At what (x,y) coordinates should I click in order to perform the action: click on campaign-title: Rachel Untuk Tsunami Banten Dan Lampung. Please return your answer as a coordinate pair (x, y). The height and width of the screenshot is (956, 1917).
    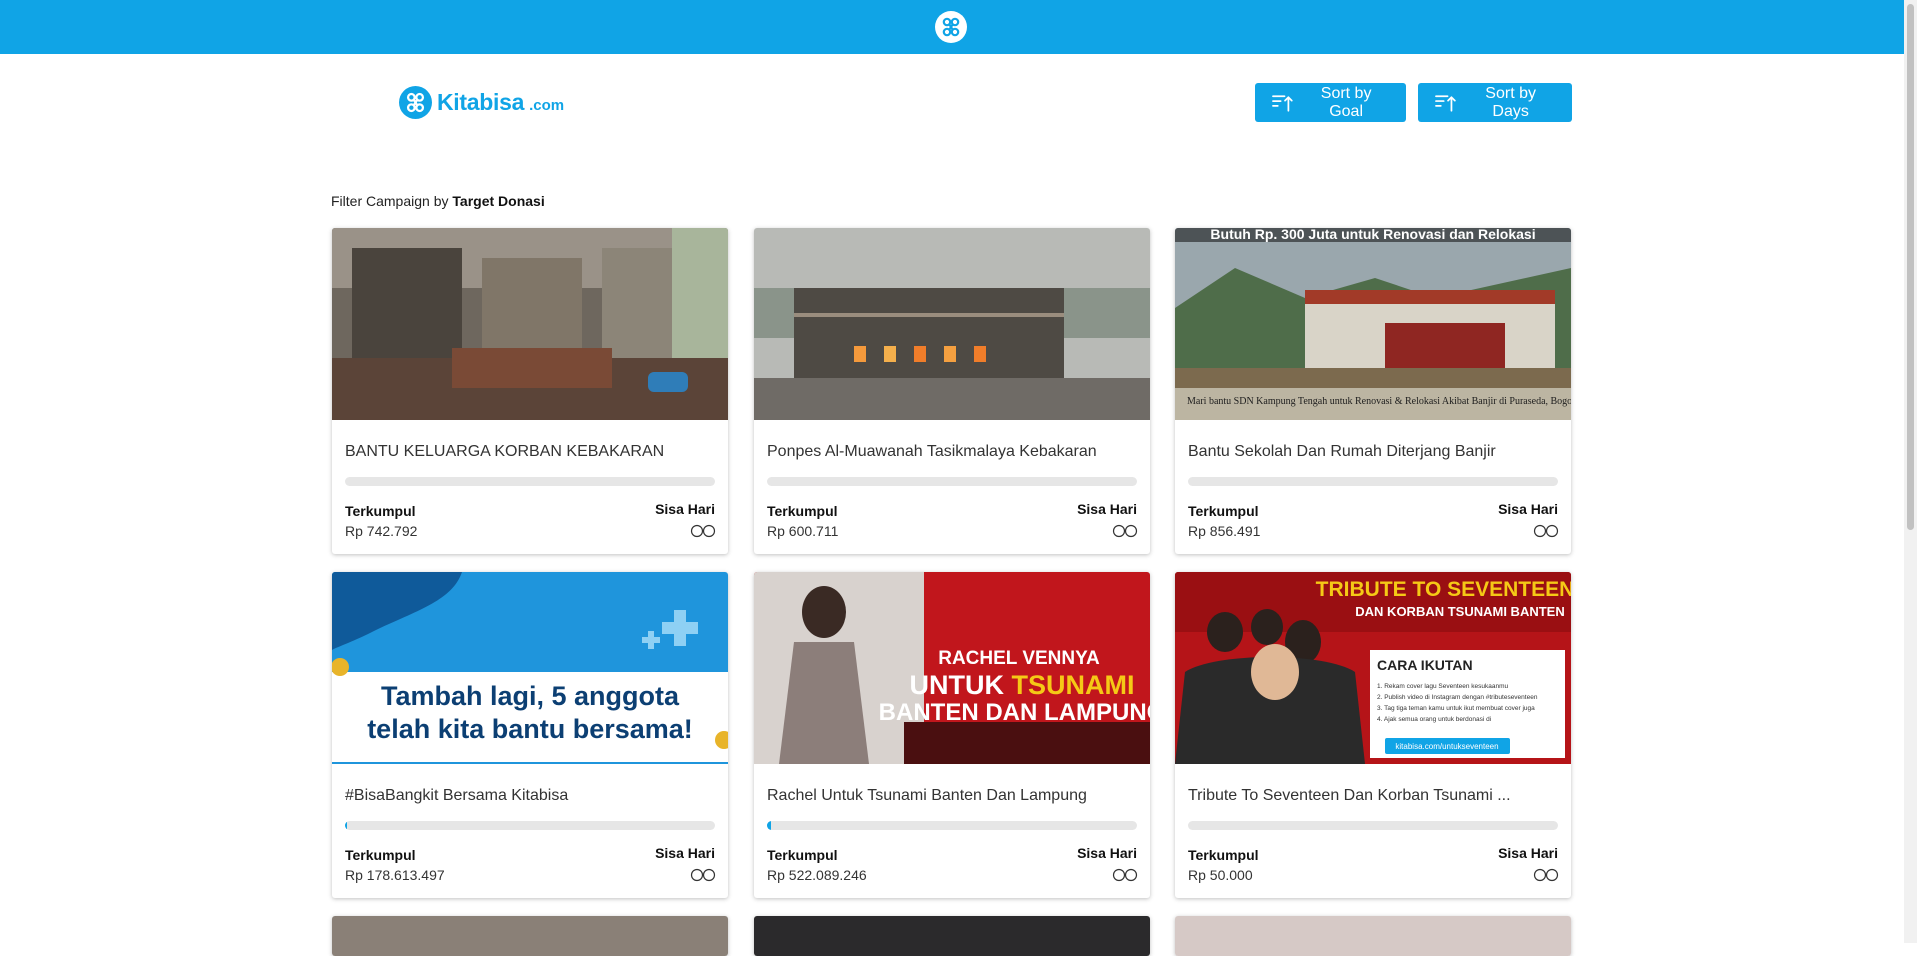
    Looking at the image, I should click on (952, 796).